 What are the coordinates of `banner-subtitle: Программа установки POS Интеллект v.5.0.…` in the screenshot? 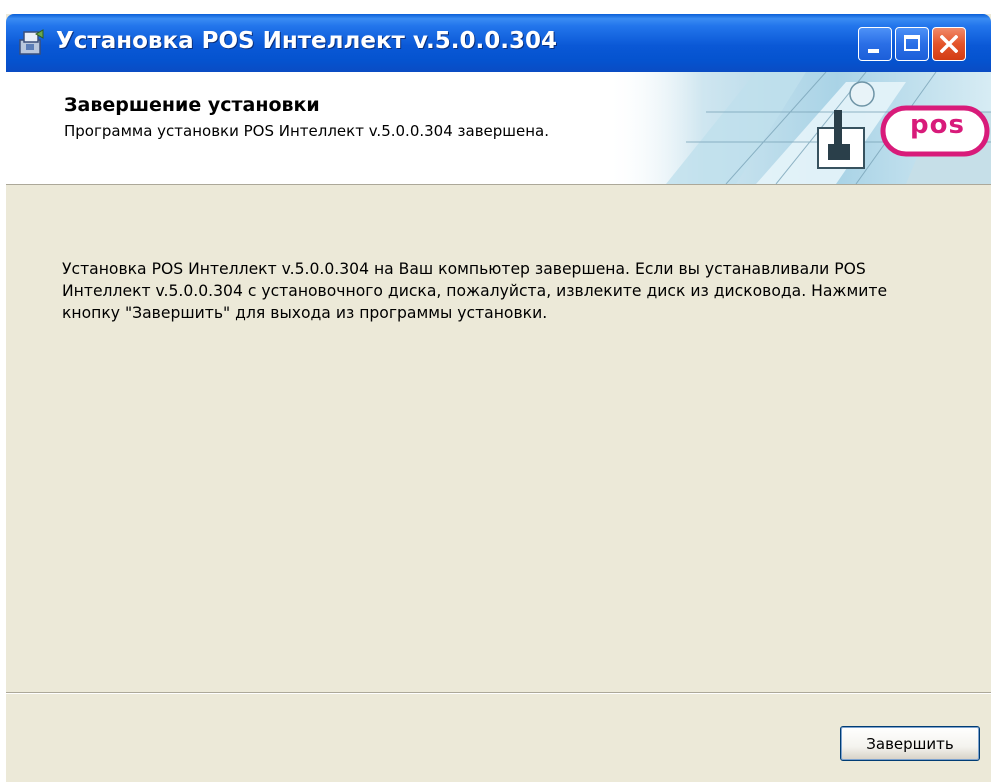 It's located at (307, 131).